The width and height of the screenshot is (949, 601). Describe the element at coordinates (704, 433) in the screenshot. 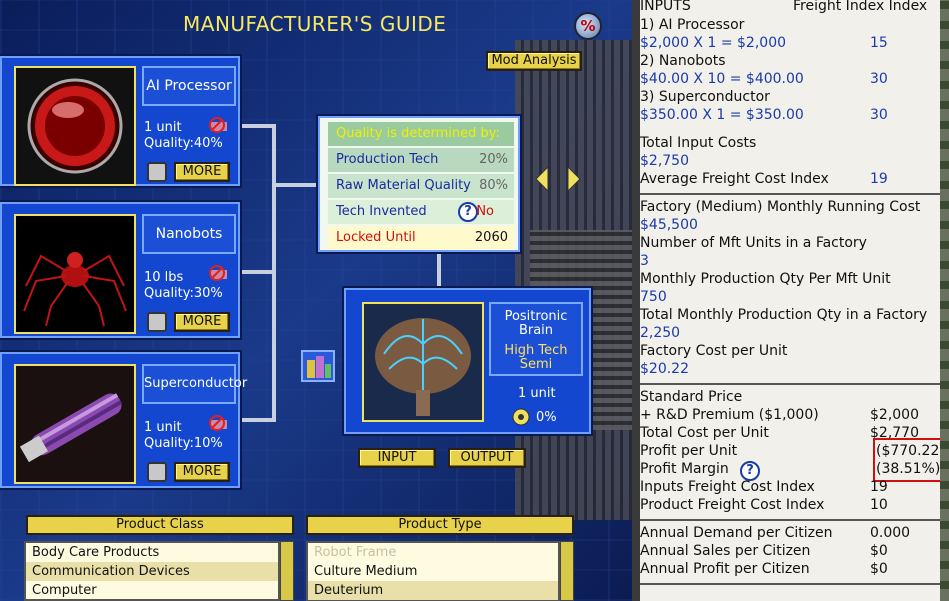

I see `total-cost-label: Total Cost per Unit` at that location.